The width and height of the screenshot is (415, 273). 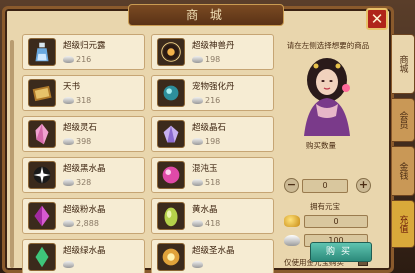 What do you see at coordinates (205, 169) in the screenshot?
I see `item-name: 混沌玉` at bounding box center [205, 169].